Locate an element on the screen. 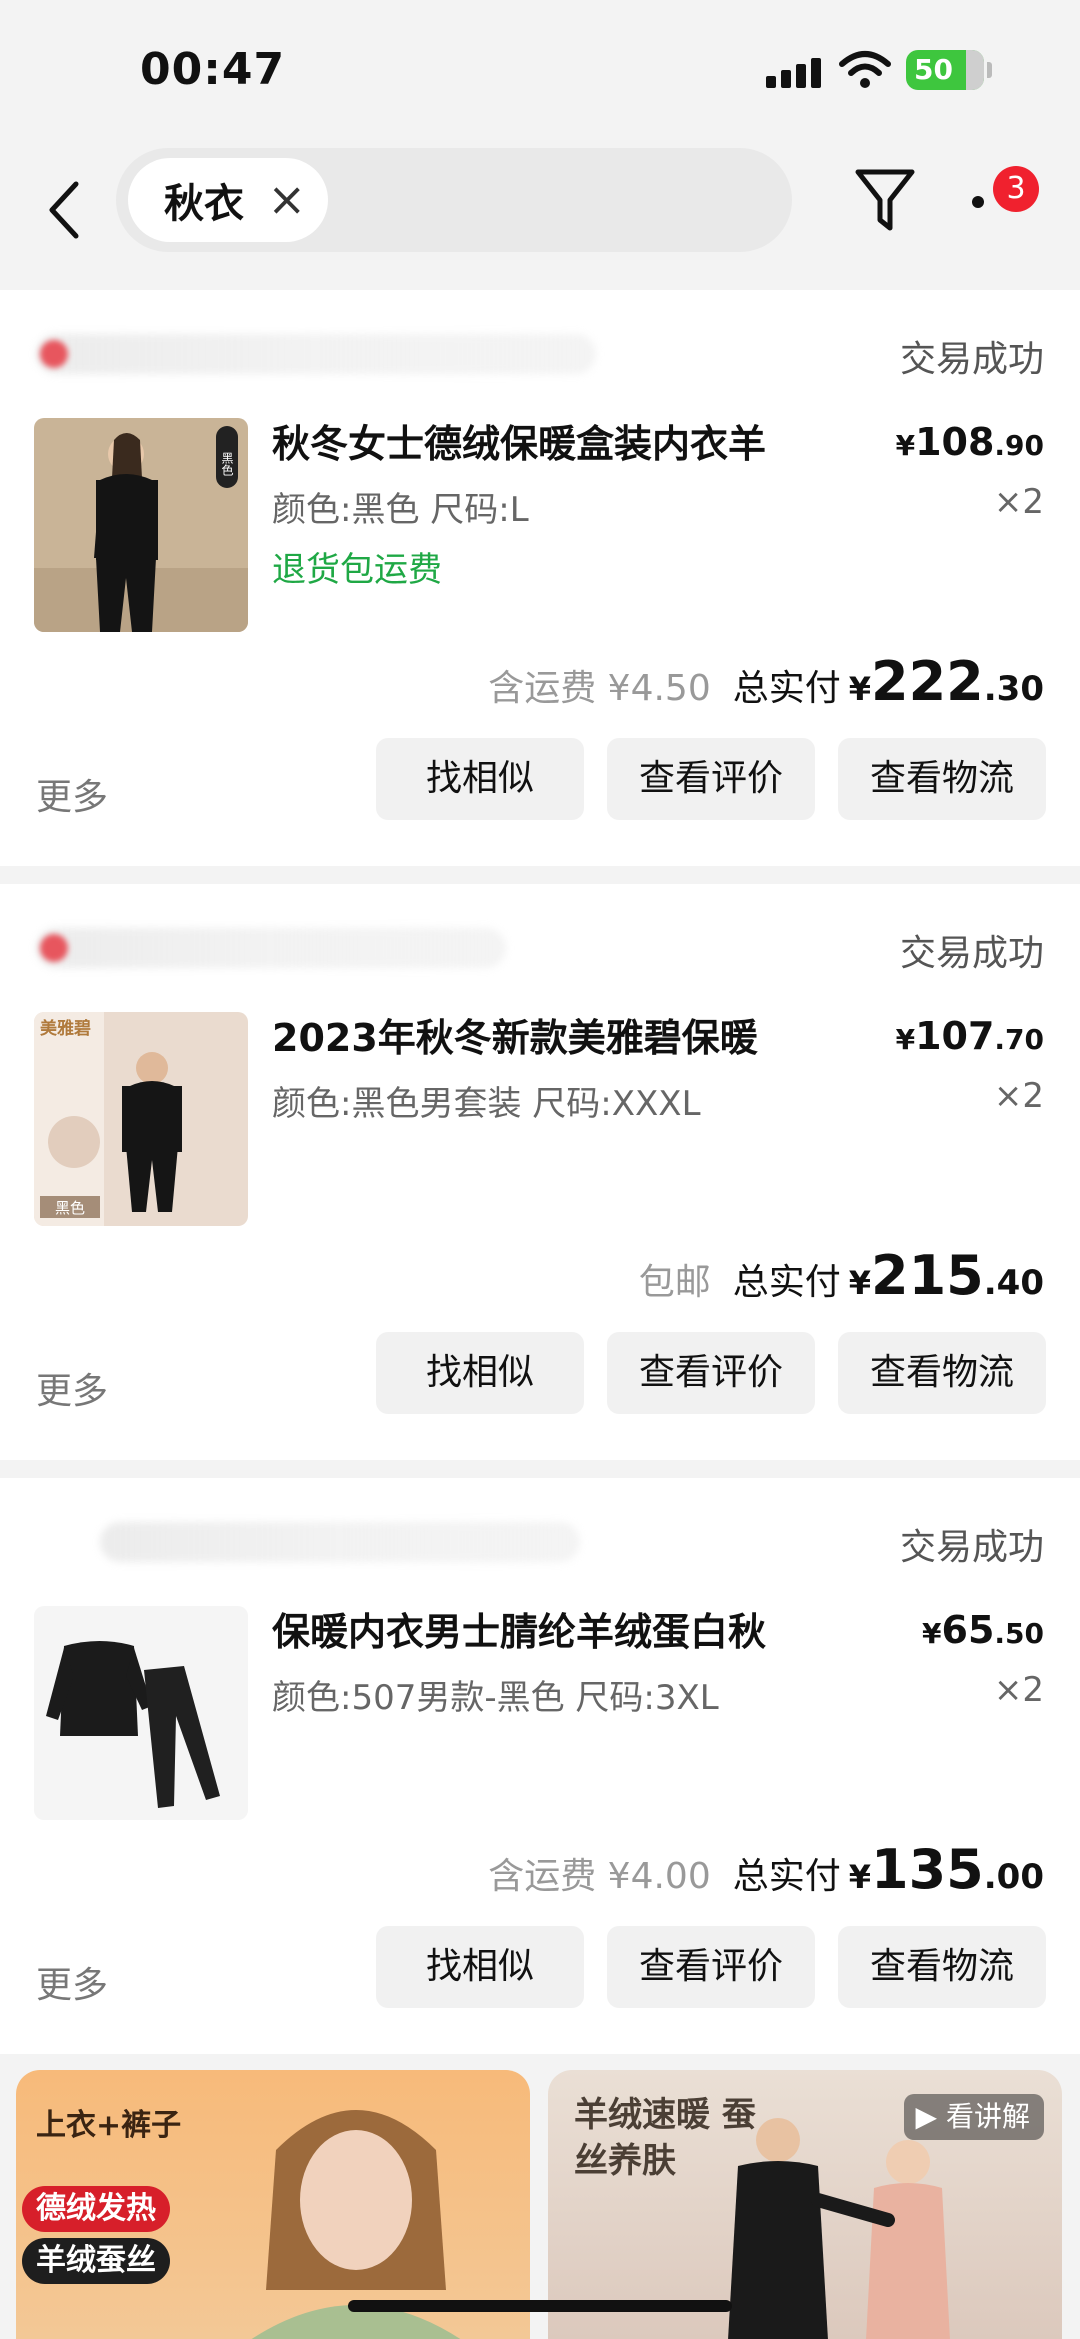 This screenshot has height=2339, width=1080. back-arrow-icon is located at coordinates (65, 210).